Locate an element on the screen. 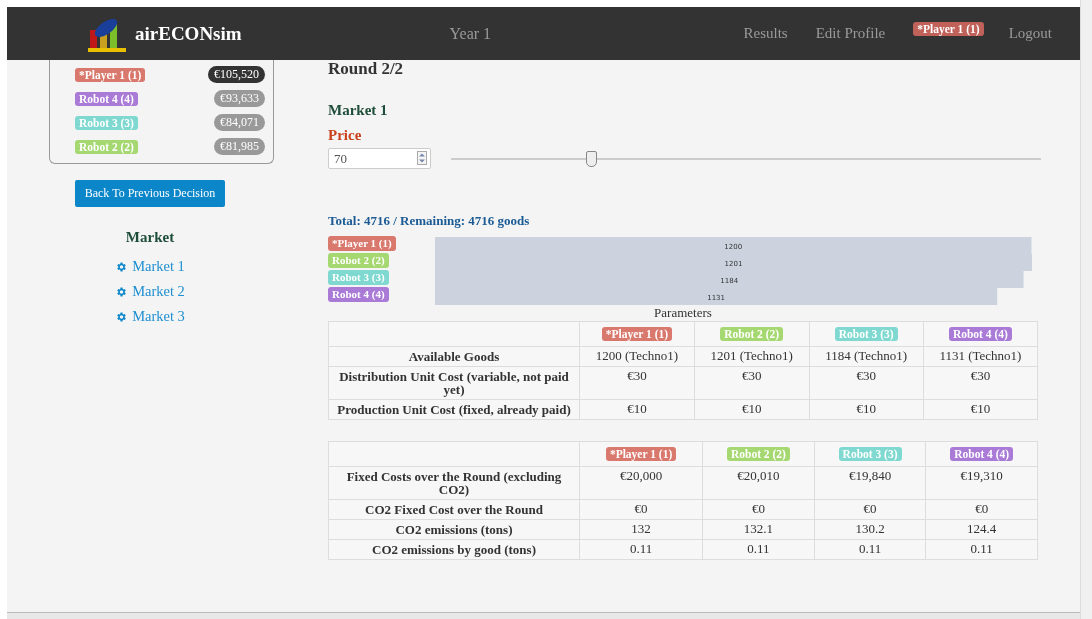  score-pill: €93,633 is located at coordinates (239, 98).